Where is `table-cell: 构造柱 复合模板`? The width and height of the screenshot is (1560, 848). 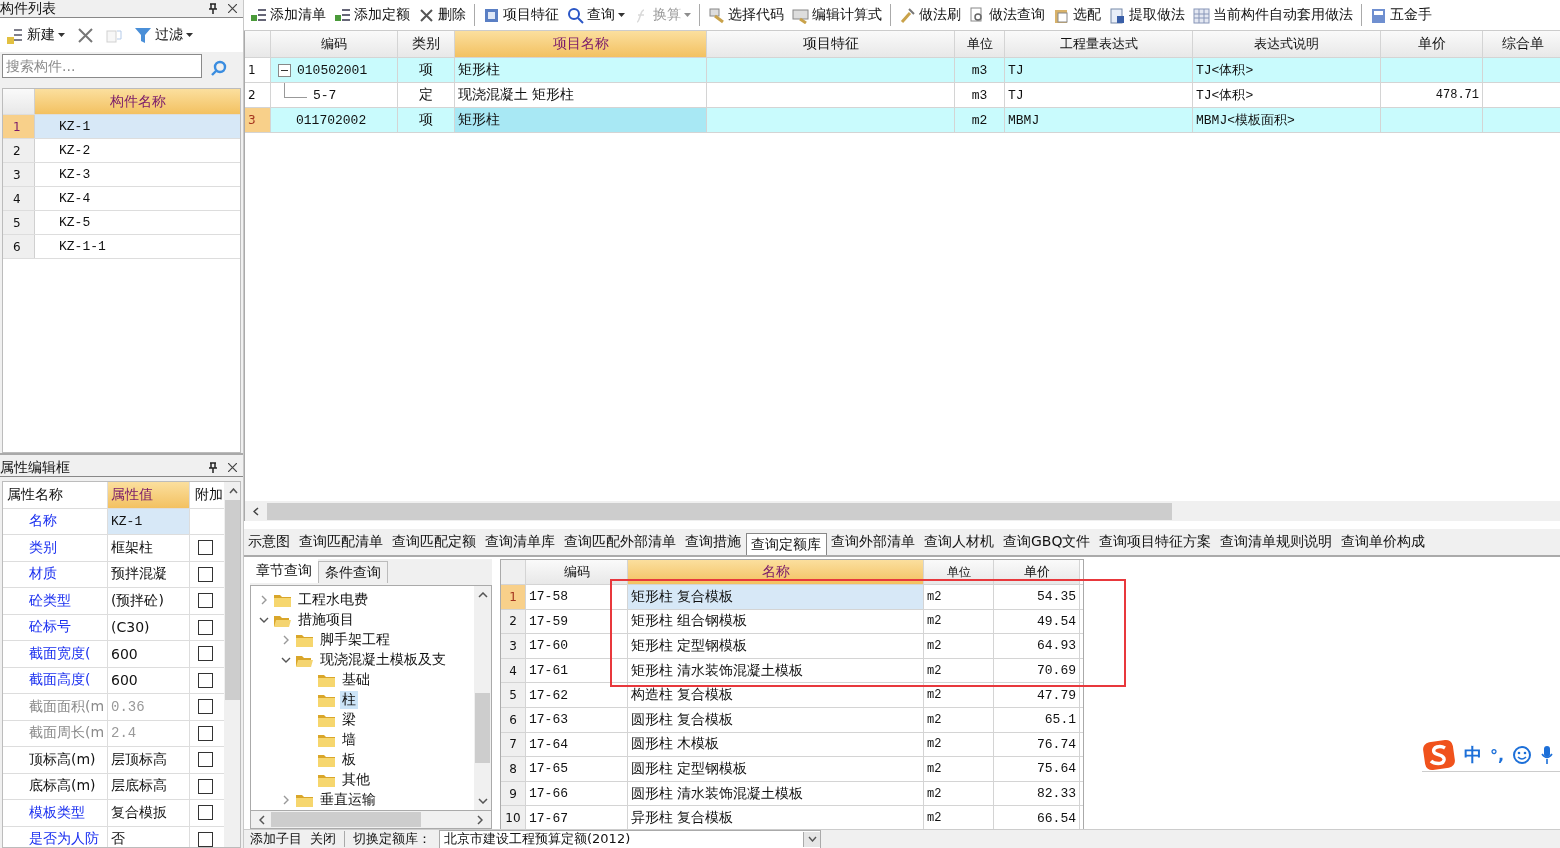 table-cell: 构造柱 复合模板 is located at coordinates (776, 695).